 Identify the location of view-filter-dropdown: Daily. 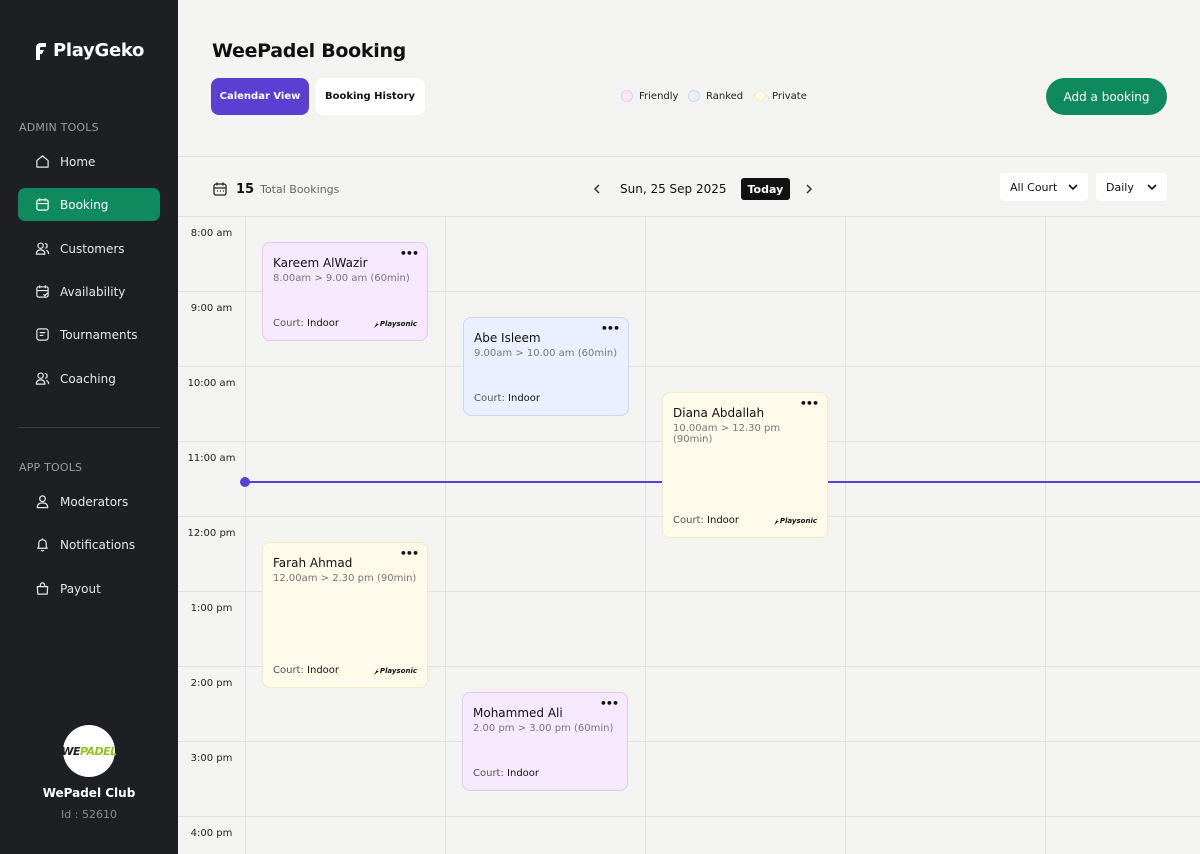
(1131, 187).